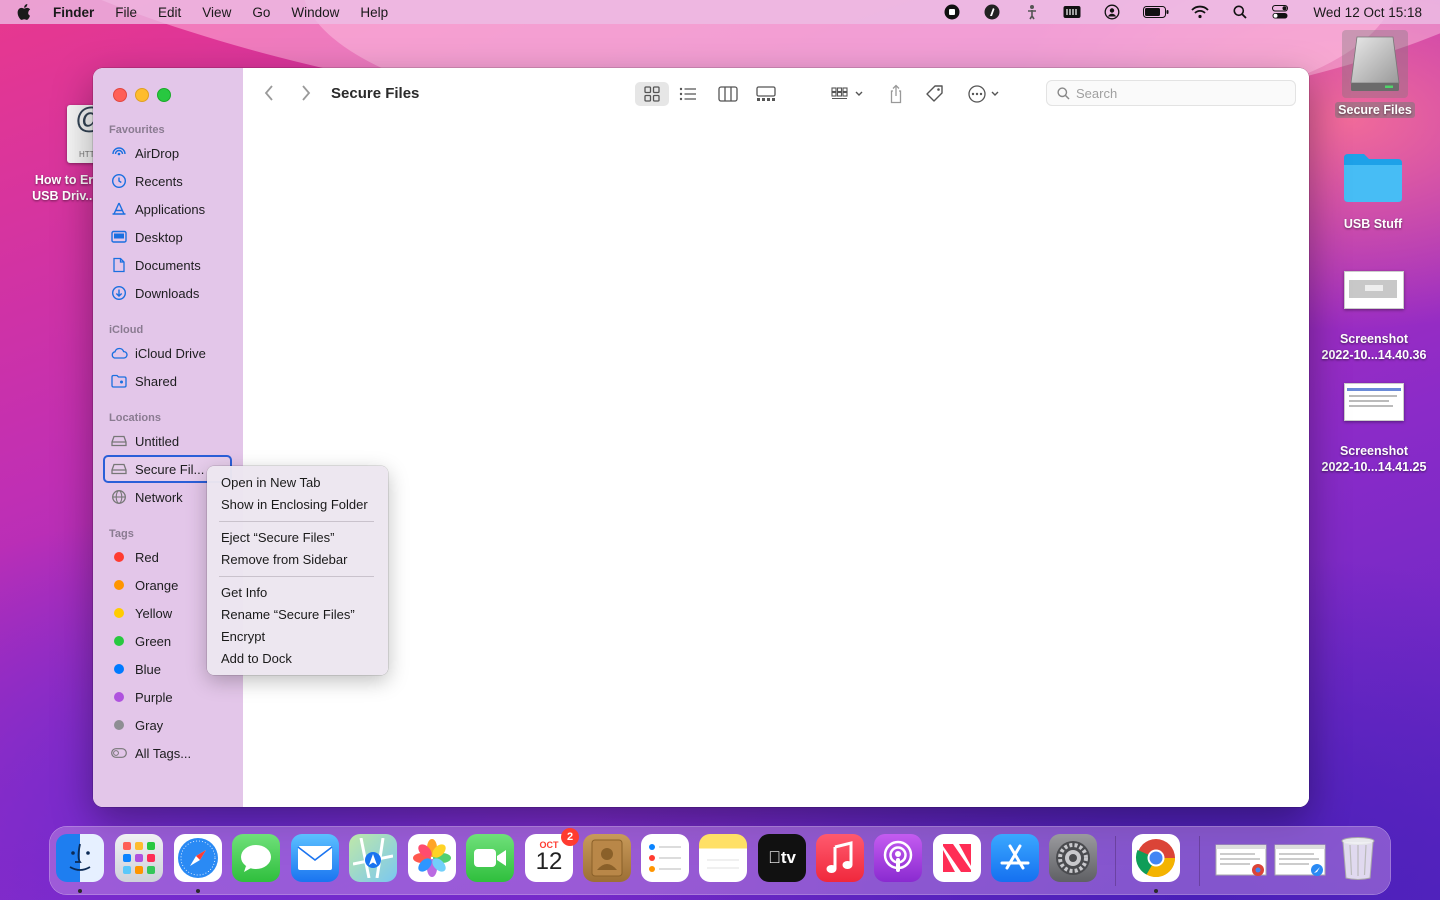 The image size is (1440, 900). What do you see at coordinates (1375, 64) in the screenshot?
I see `external-drive-icon` at bounding box center [1375, 64].